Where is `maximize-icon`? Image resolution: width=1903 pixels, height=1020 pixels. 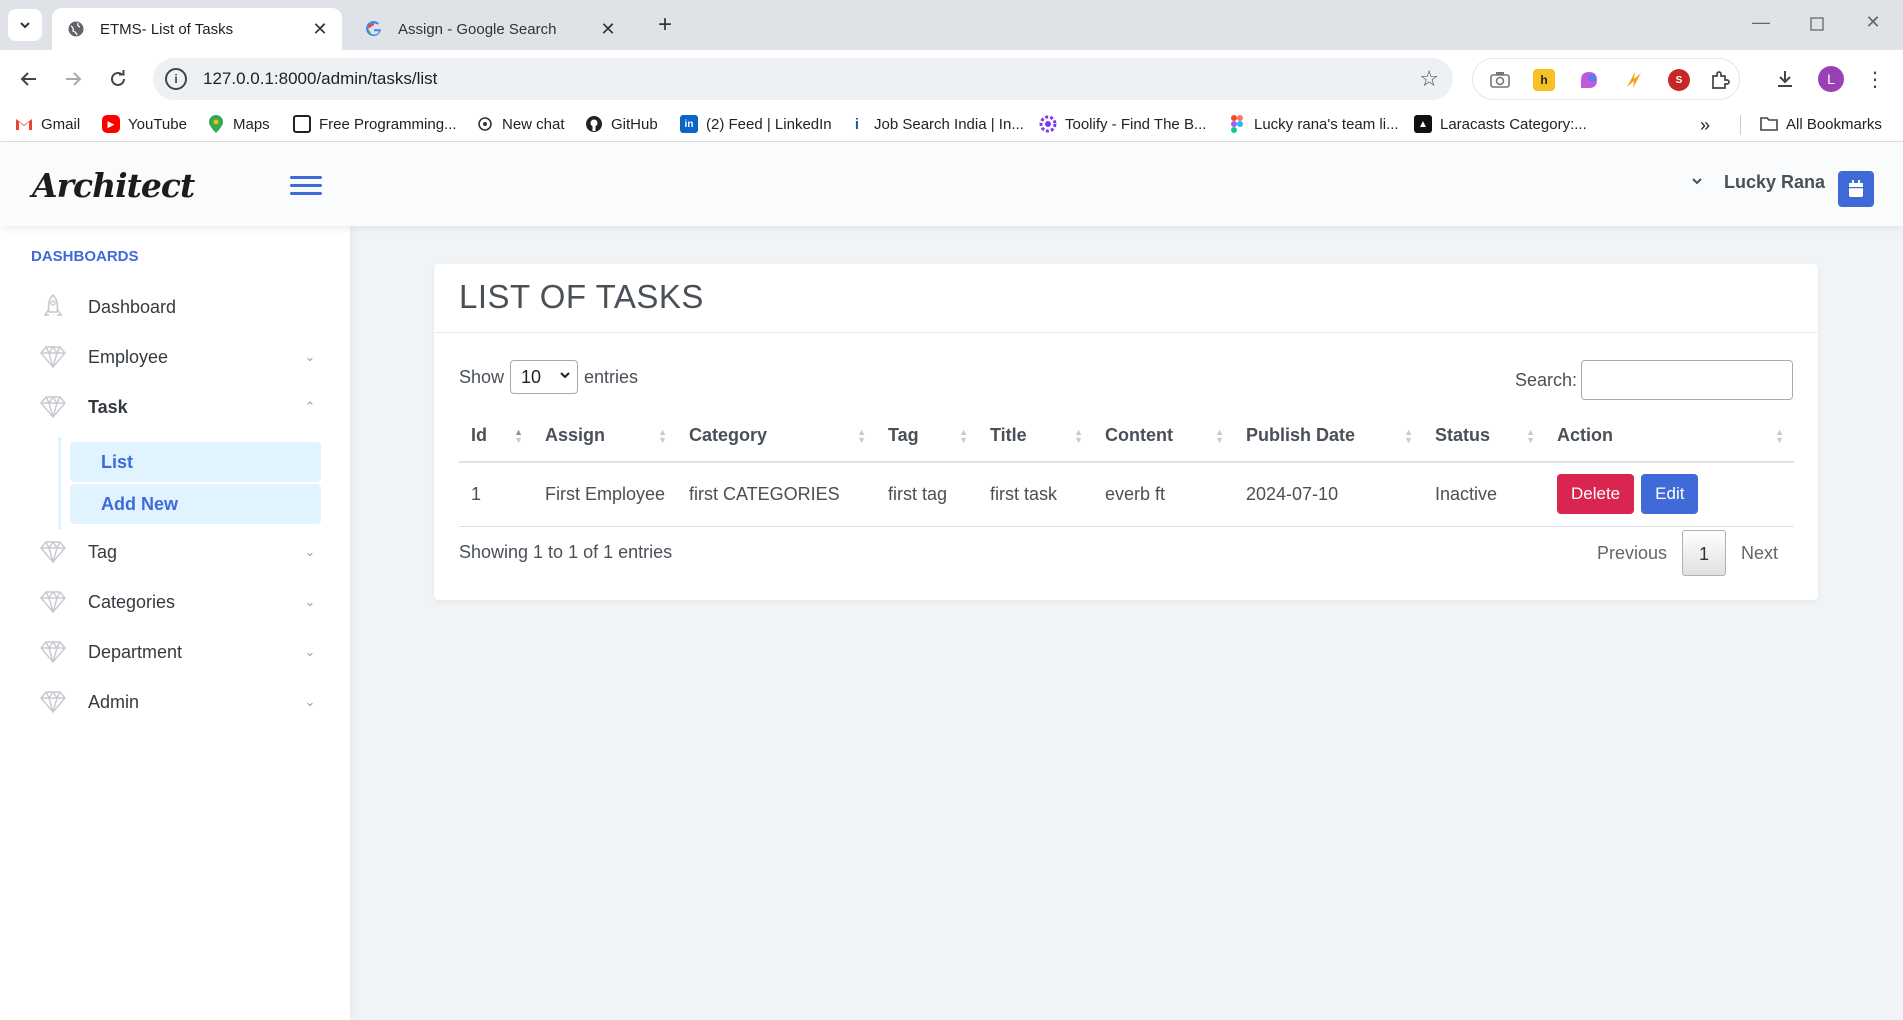
maximize-icon is located at coordinates (1817, 25).